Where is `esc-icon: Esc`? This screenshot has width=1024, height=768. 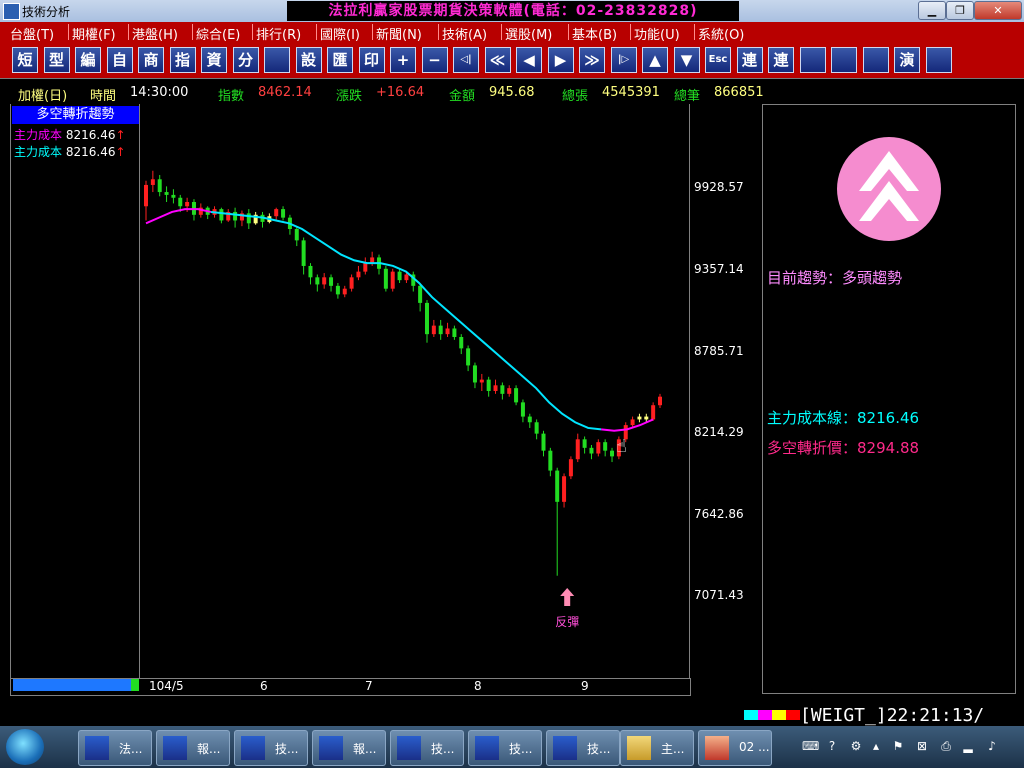 esc-icon: Esc is located at coordinates (718, 60).